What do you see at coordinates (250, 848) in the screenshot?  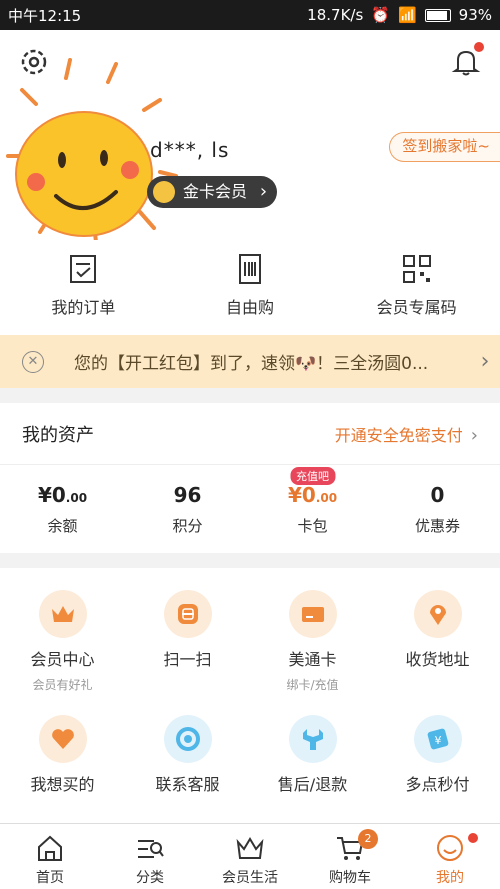 I see `crown-tab-icon` at bounding box center [250, 848].